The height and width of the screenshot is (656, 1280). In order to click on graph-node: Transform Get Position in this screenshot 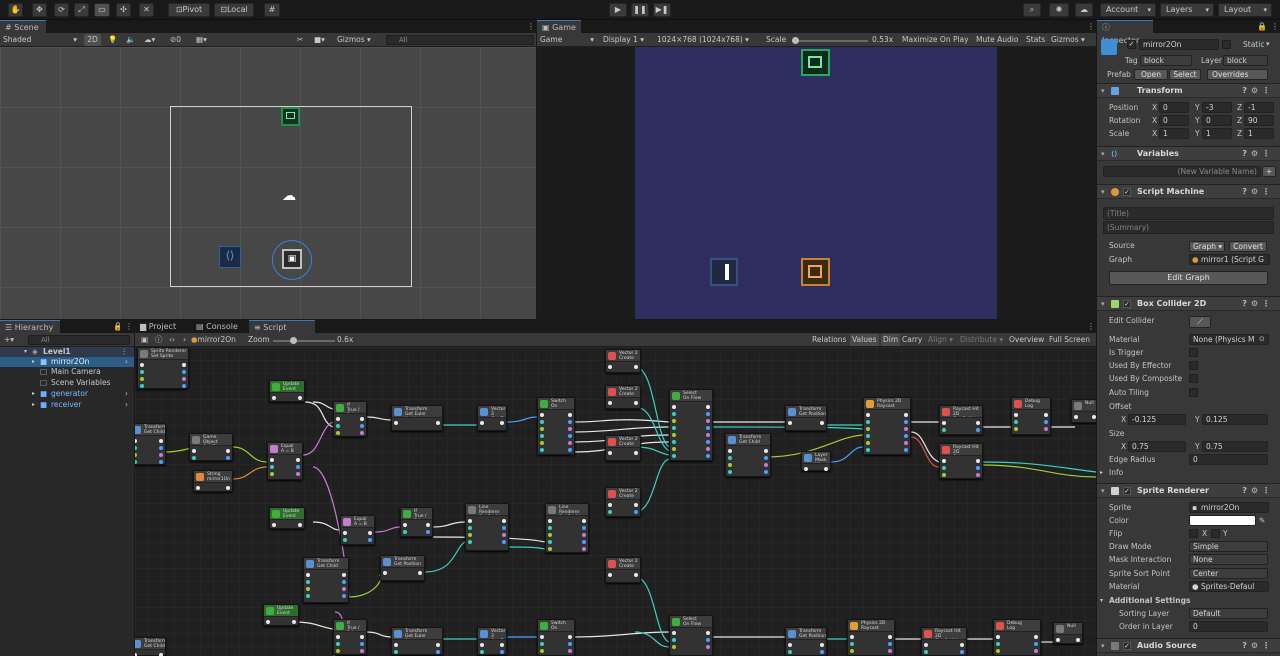, I will do `click(806, 418)`.